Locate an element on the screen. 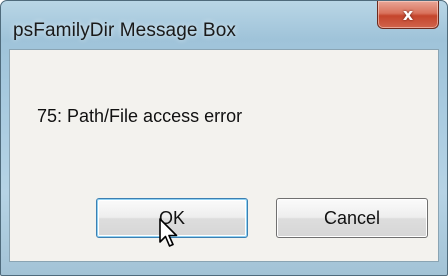  window-bottom-border is located at coordinates (224, 268).